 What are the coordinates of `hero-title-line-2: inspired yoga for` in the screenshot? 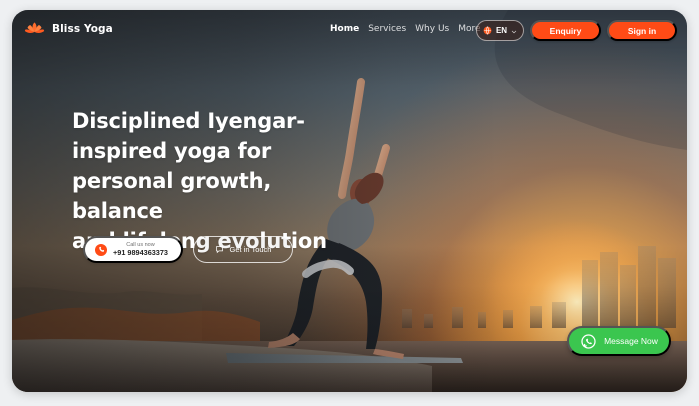 It's located at (171, 151).